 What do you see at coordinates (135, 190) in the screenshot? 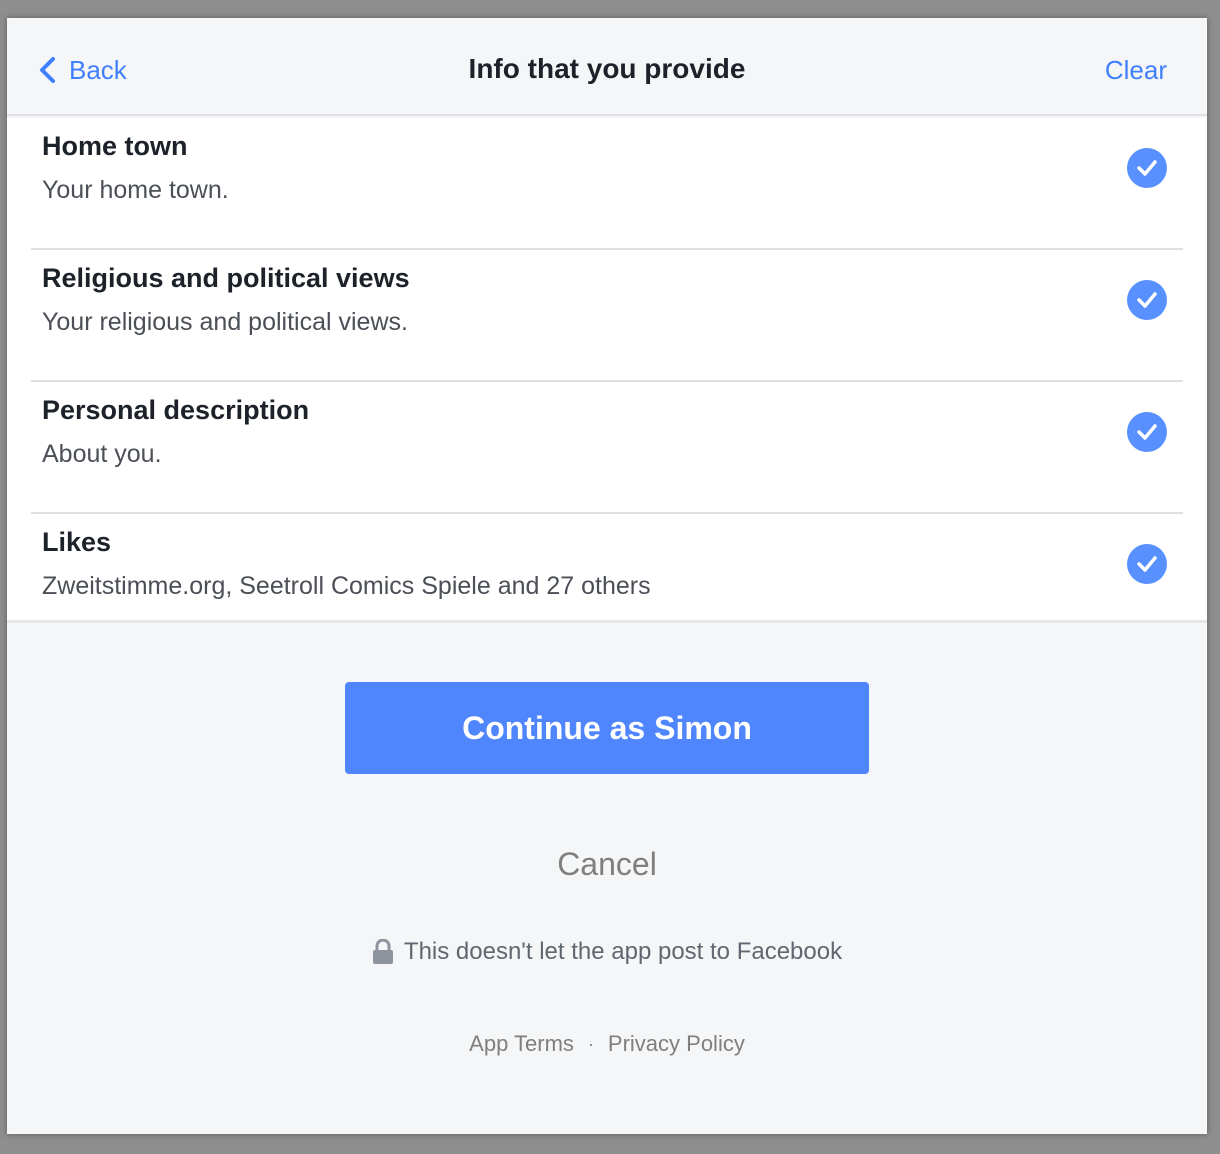
I see `permission-description: Your home town.` at bounding box center [135, 190].